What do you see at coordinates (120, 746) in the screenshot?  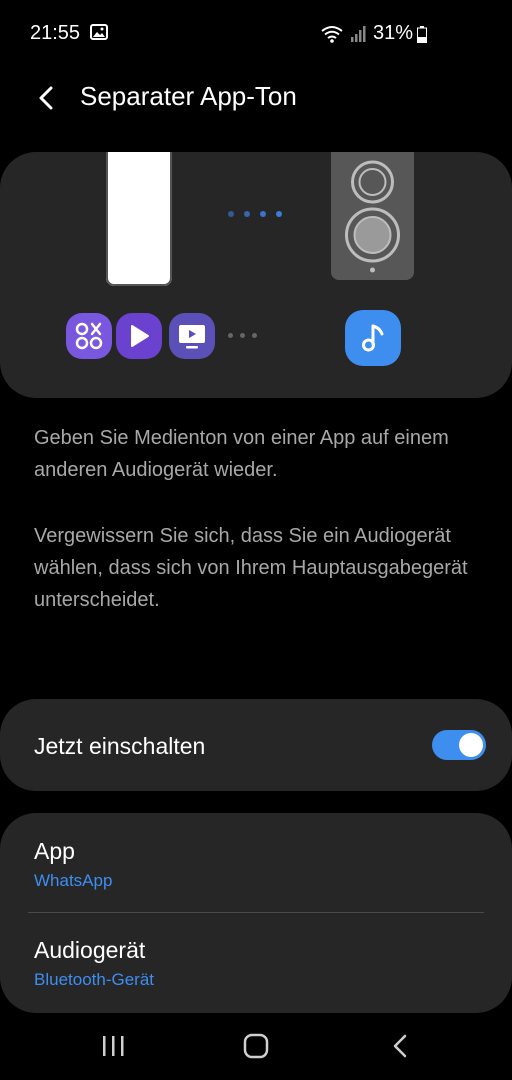 I see `toggle-label: Jetzt einschalten` at bounding box center [120, 746].